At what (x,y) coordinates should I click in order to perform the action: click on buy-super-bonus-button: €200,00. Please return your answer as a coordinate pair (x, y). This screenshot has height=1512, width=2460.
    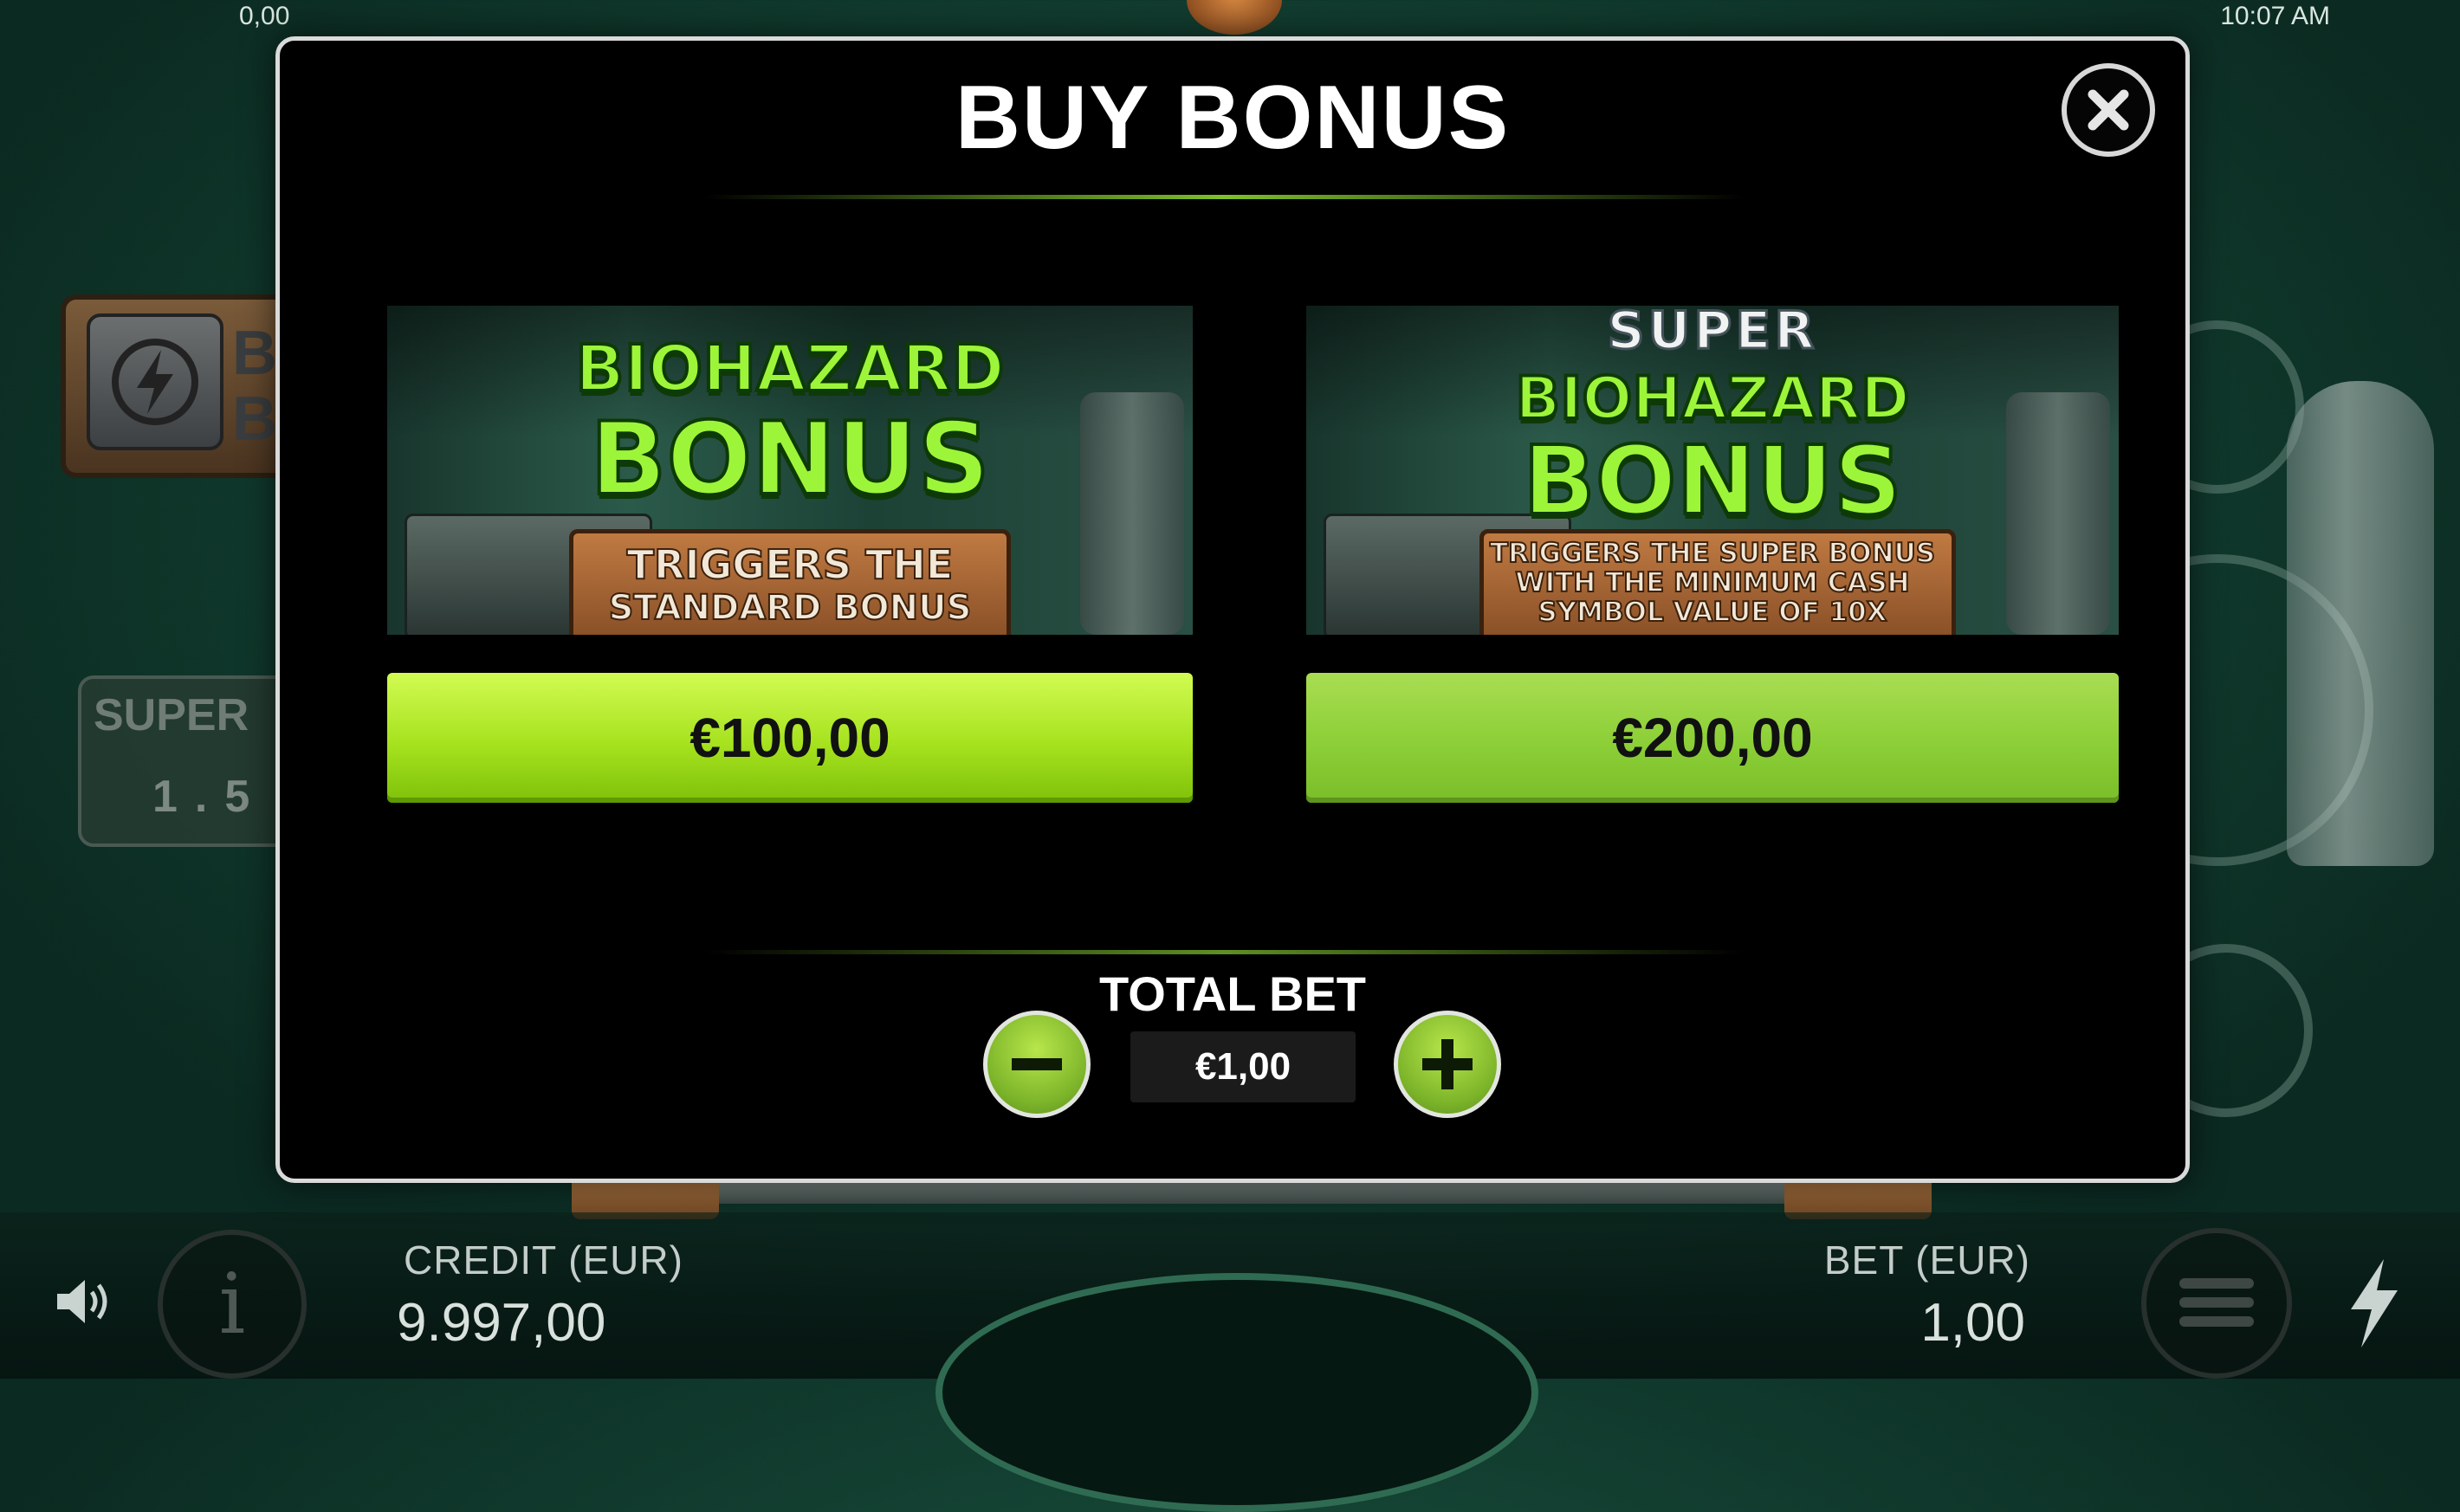
    Looking at the image, I should click on (1712, 738).